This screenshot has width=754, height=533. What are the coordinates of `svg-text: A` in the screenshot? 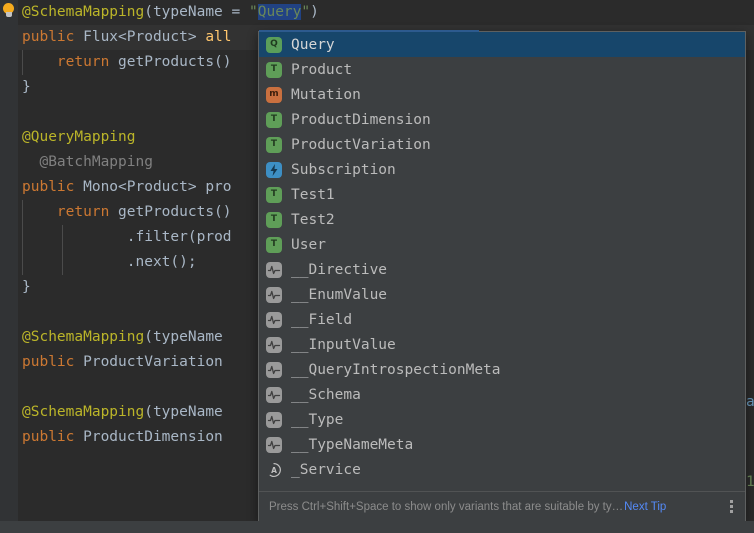 It's located at (274, 470).